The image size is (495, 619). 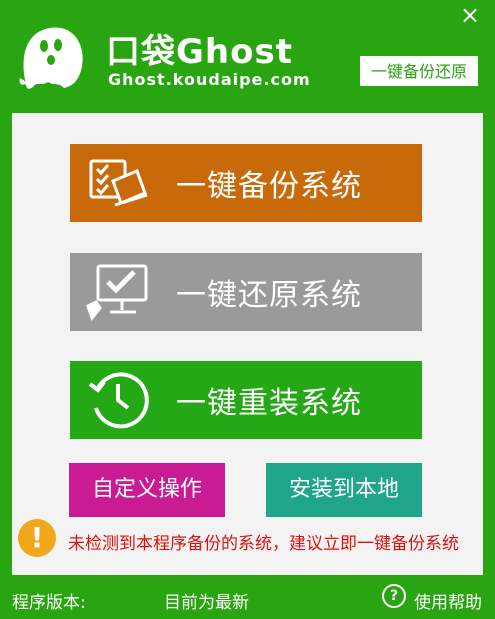 I want to click on brand-domain: Ghost.koudaipe.com, so click(x=209, y=79).